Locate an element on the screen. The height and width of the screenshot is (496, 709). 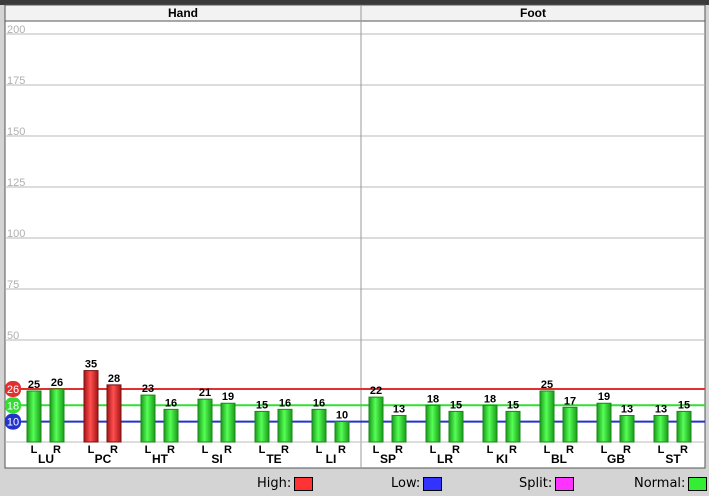
y-tick-label: 175 is located at coordinates (16, 81).